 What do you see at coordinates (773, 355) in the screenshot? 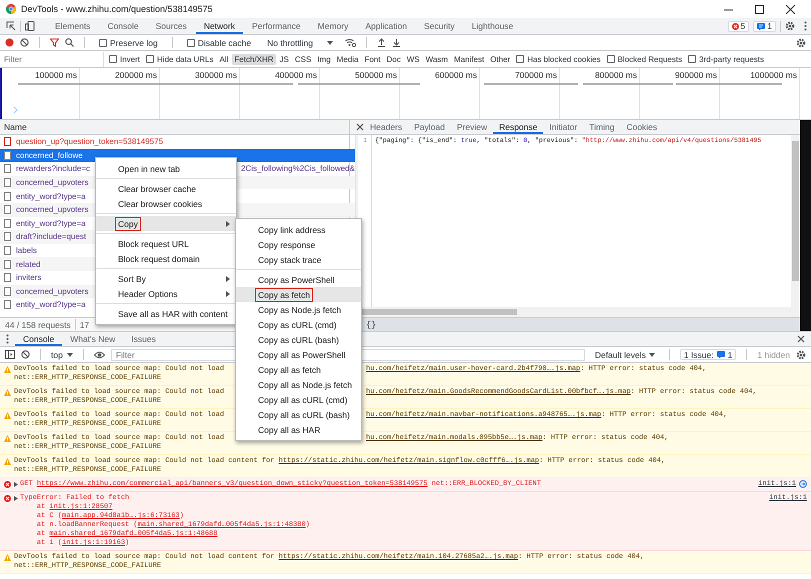
I see `hidden-count: 1 hidden` at bounding box center [773, 355].